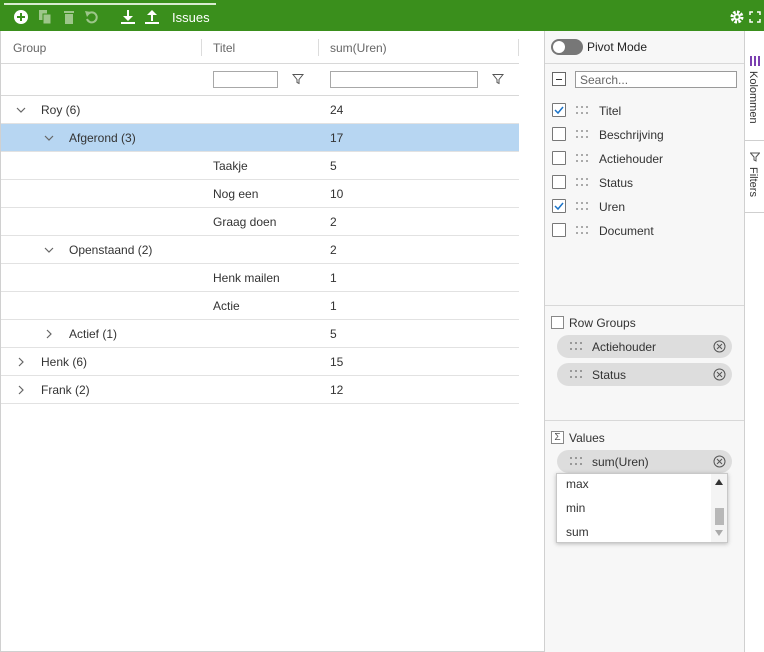 Image resolution: width=764 pixels, height=652 pixels. What do you see at coordinates (358, 48) in the screenshot?
I see `header-sum-uren: sum(Uren)` at bounding box center [358, 48].